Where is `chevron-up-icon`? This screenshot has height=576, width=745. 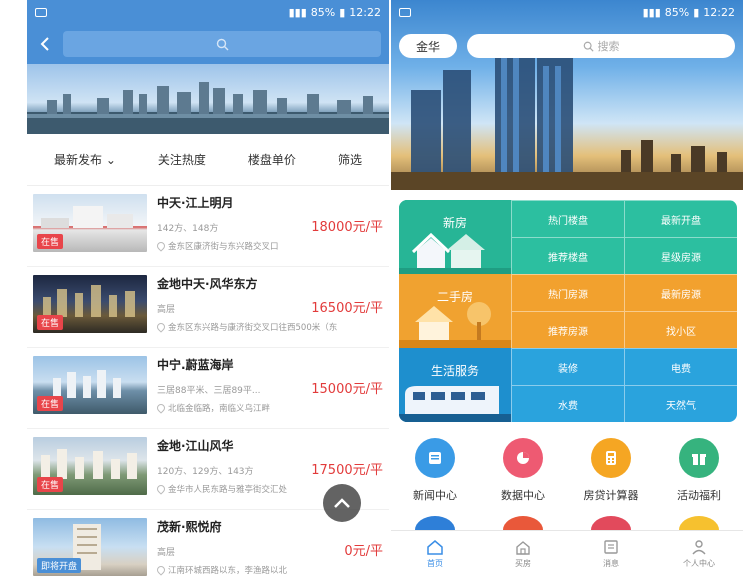 chevron-up-icon is located at coordinates (342, 503).